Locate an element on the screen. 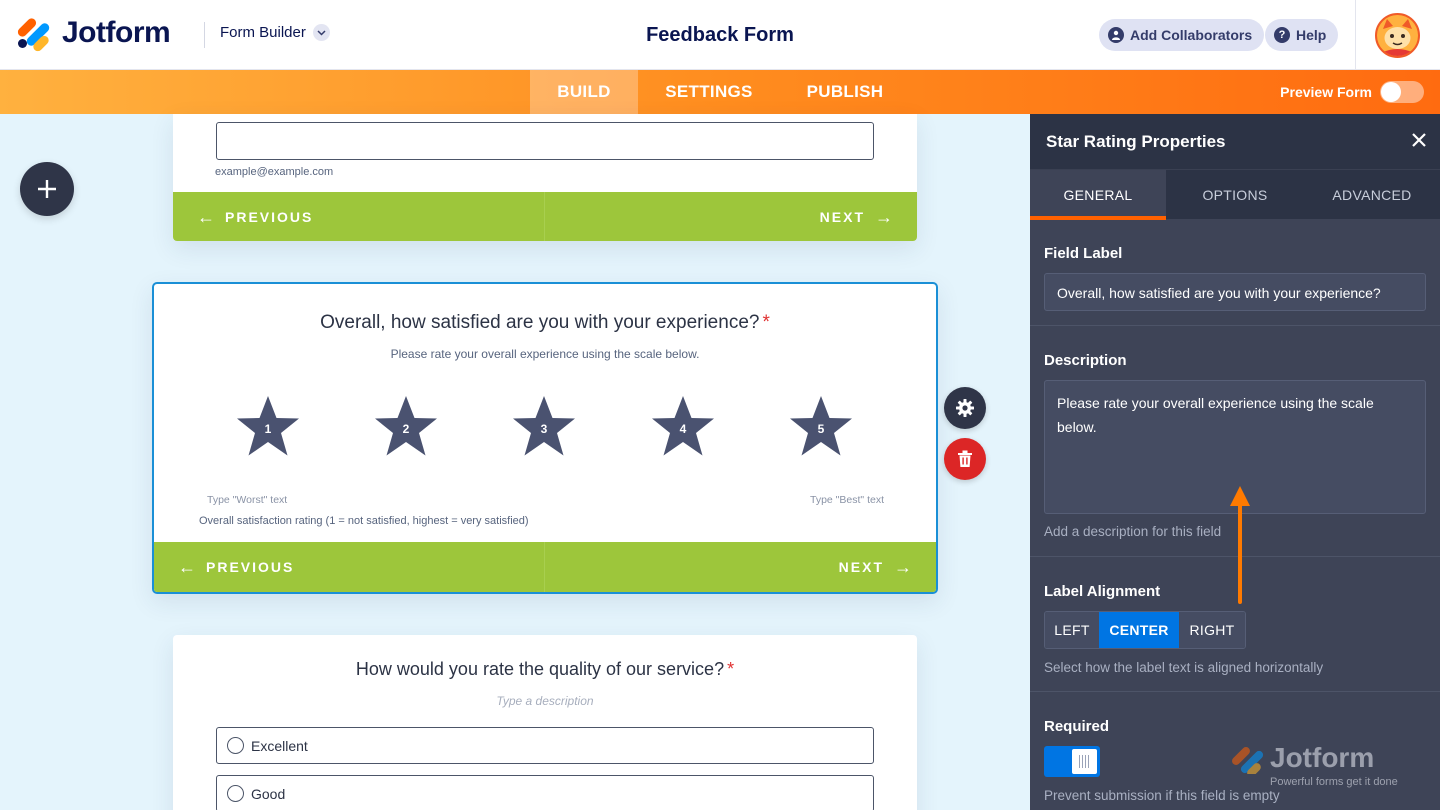 The width and height of the screenshot is (1440, 810). field-properties-button is located at coordinates (965, 408).